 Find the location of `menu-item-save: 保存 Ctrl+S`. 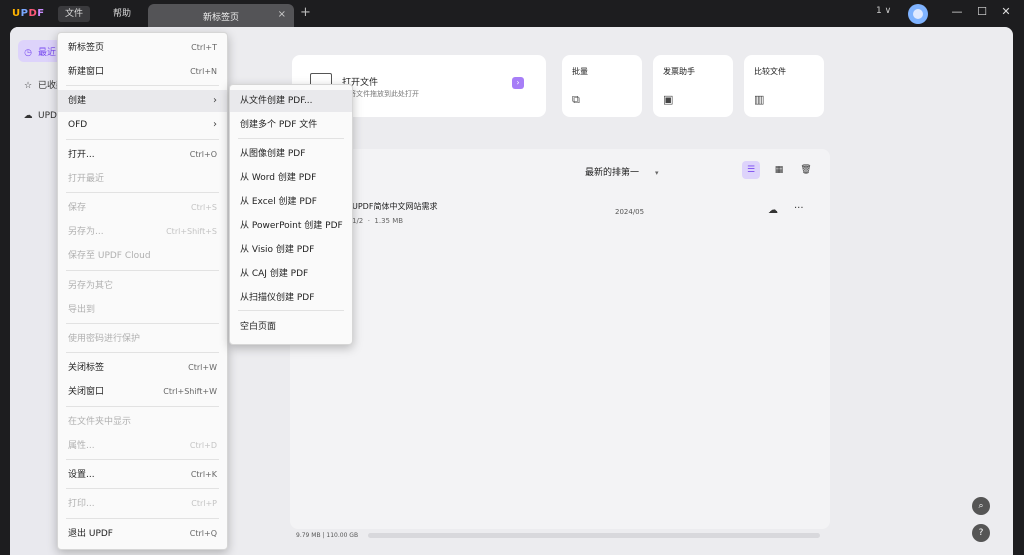

menu-item-save: 保存 Ctrl+S is located at coordinates (142, 208).